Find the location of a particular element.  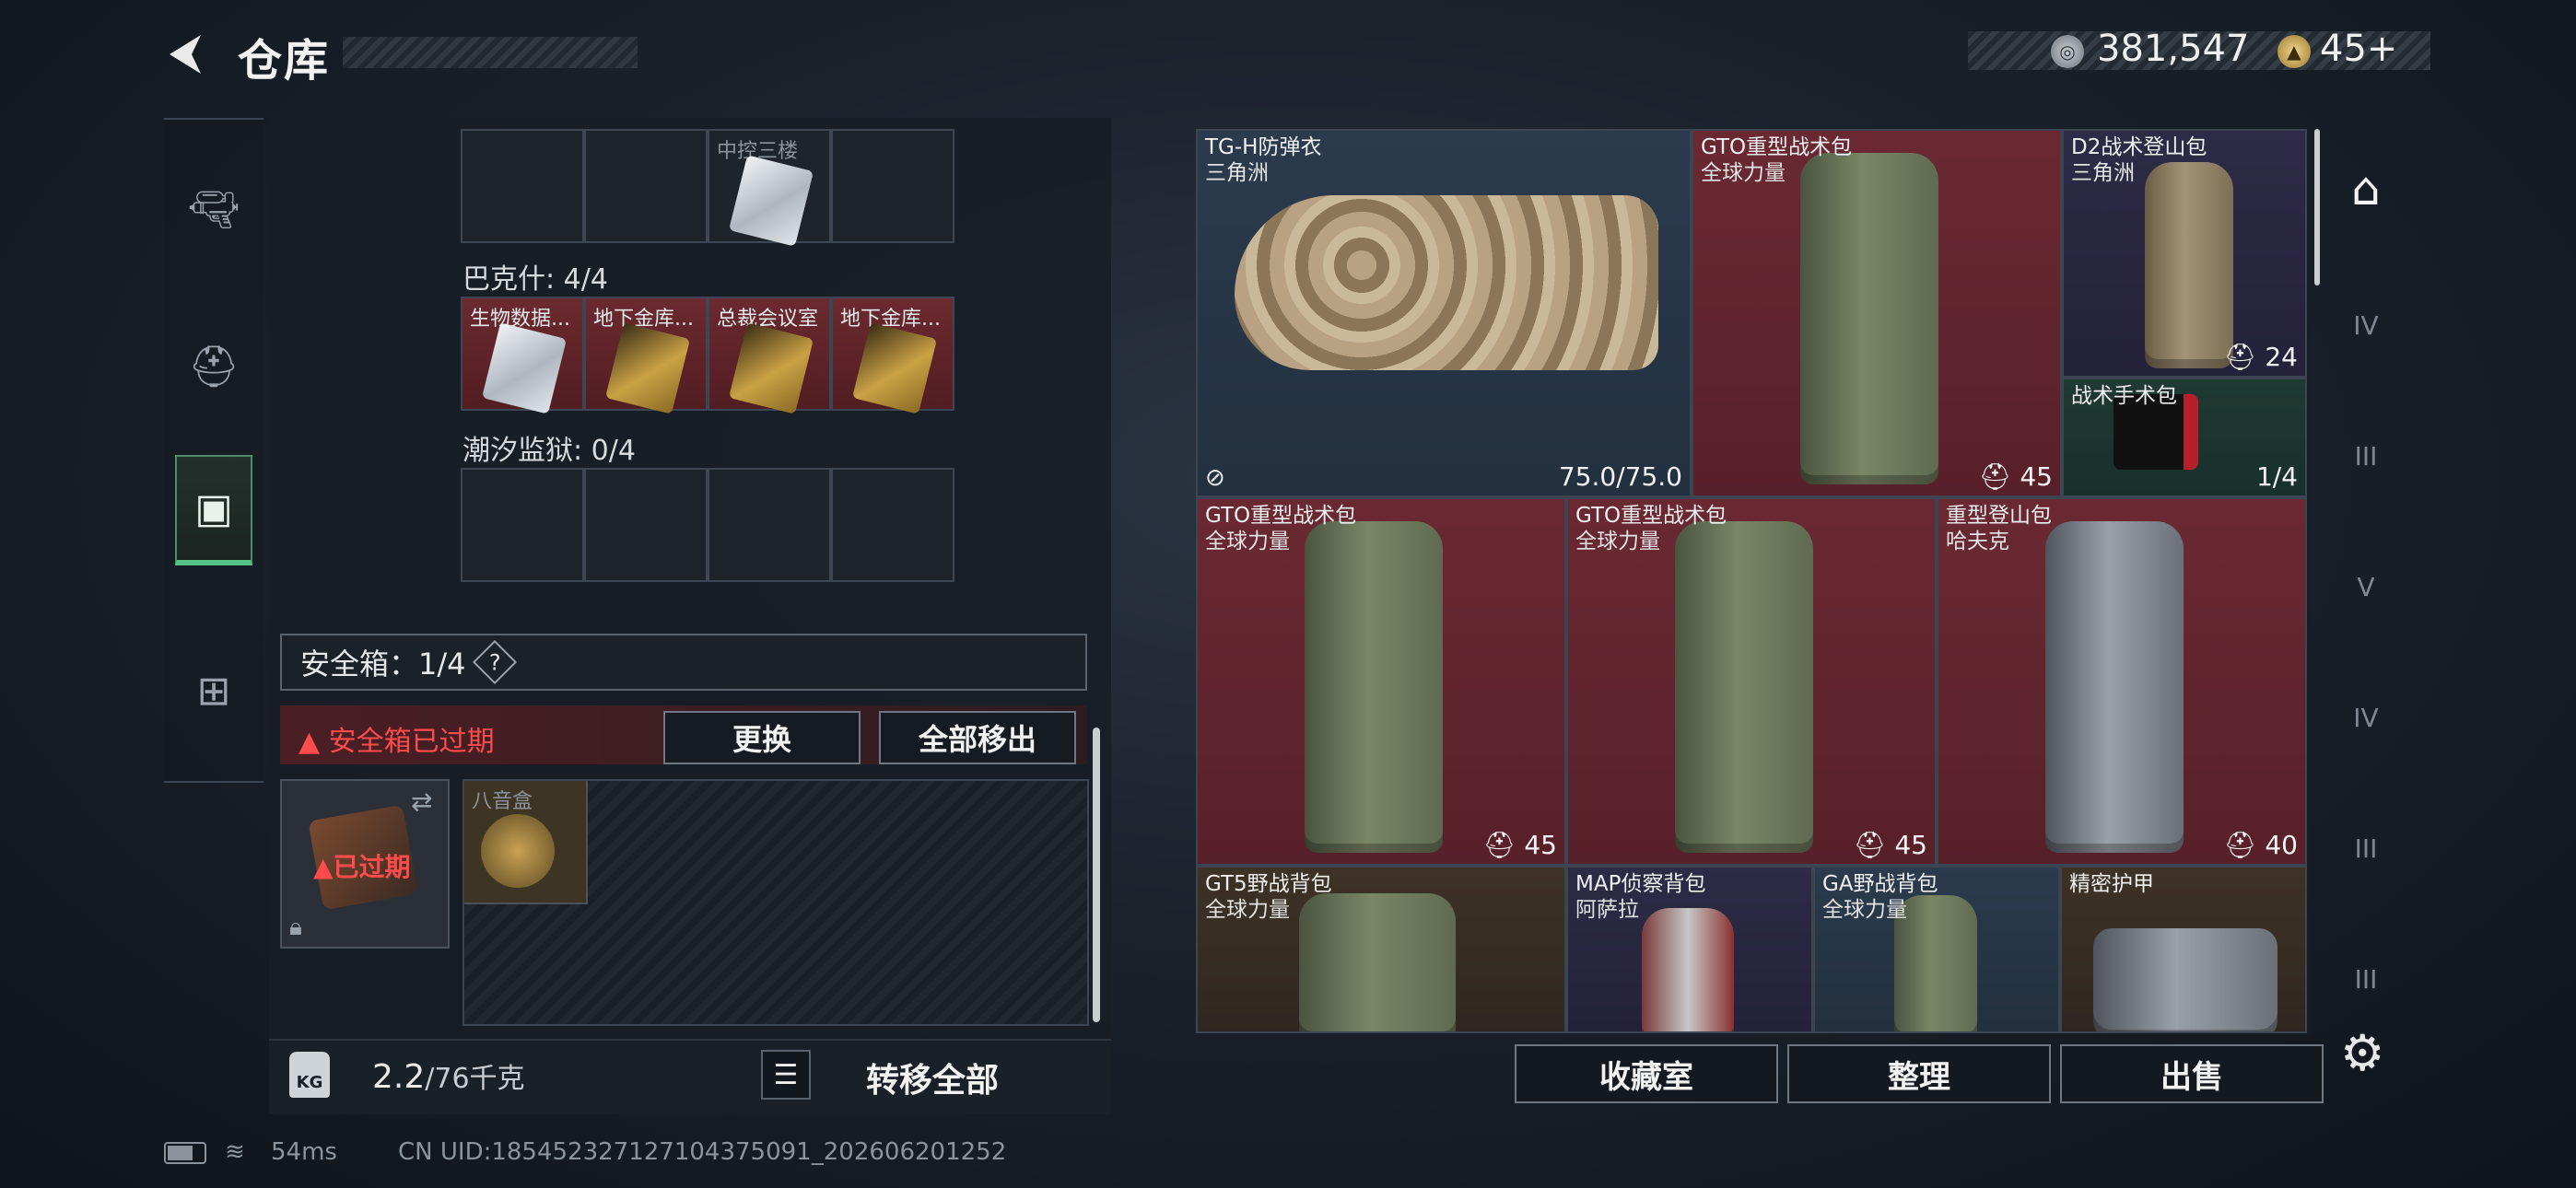

durability: 75.0/75.0 is located at coordinates (1620, 476).